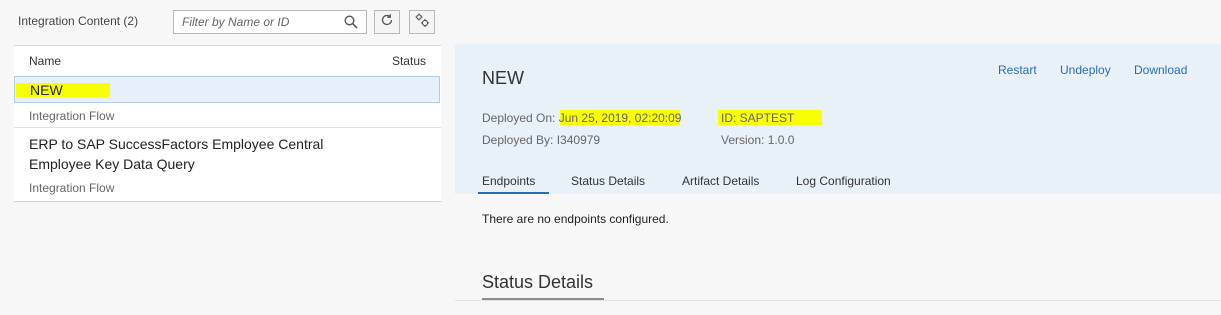  Describe the element at coordinates (513, 193) in the screenshot. I see `active-tab-indicator` at that location.